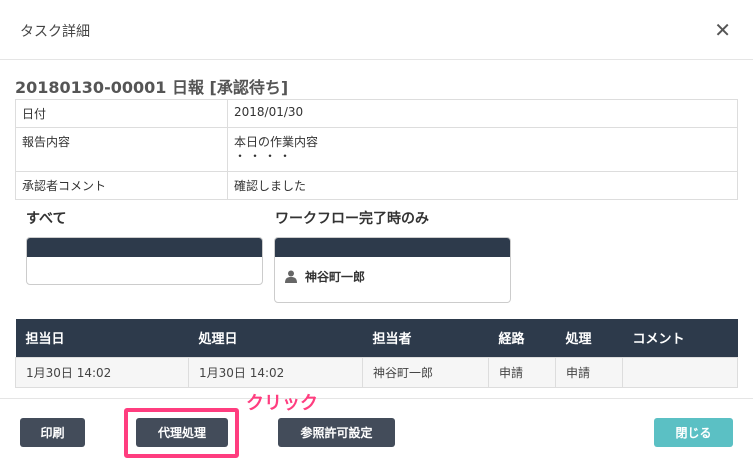 This screenshot has width=753, height=461. What do you see at coordinates (275, 338) in the screenshot?
I see `history-col-header: 処理日` at bounding box center [275, 338].